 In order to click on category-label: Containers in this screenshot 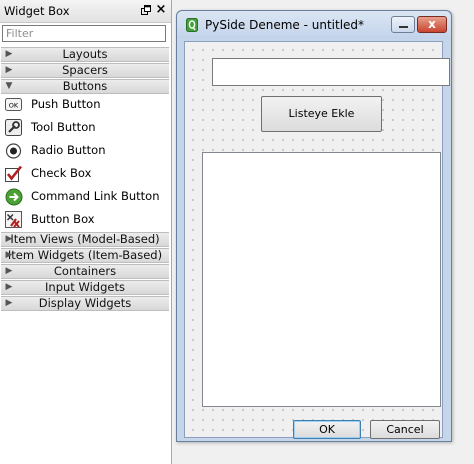, I will do `click(85, 271)`.